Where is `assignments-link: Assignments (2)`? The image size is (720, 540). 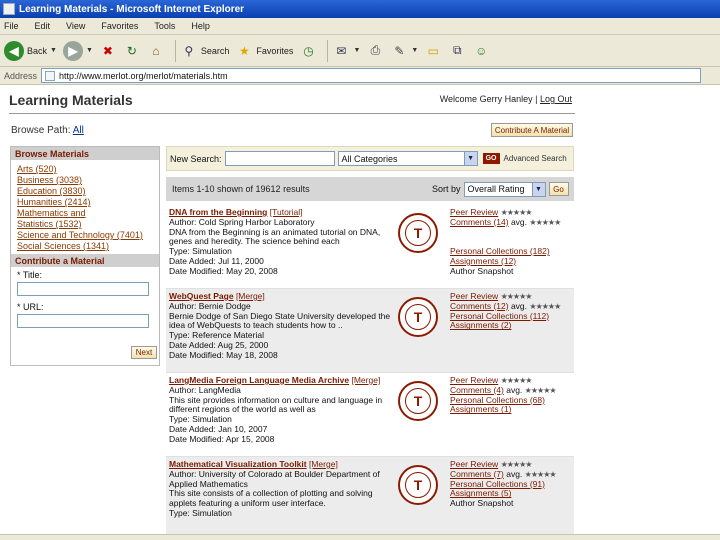
assignments-link: Assignments (2) is located at coordinates (480, 325).